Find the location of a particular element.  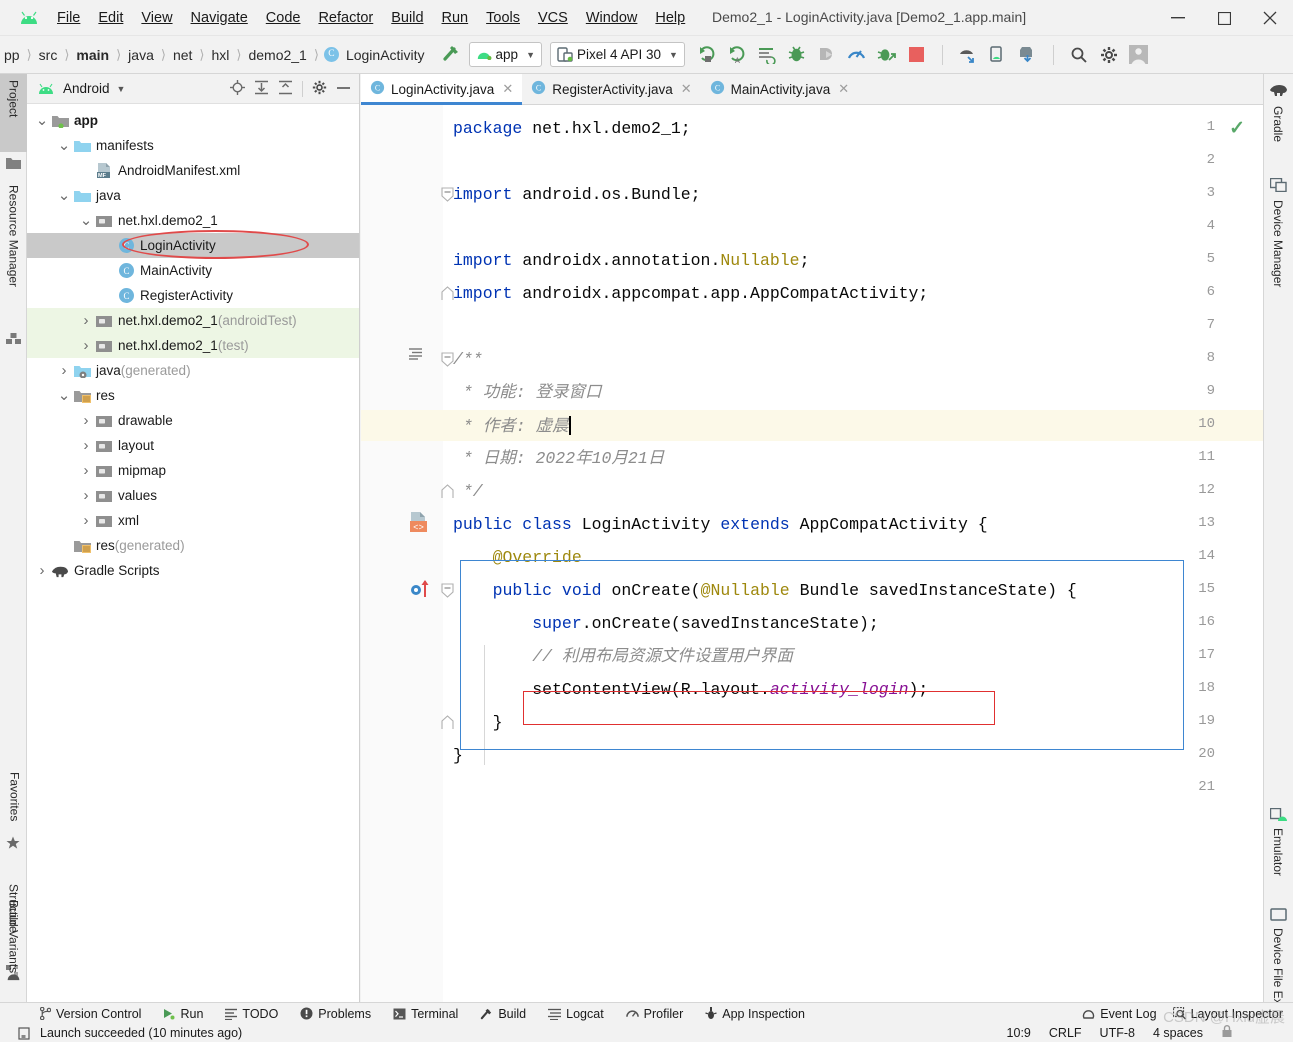

sidebar-item-build-variants: Build Variants is located at coordinates (13, 942).